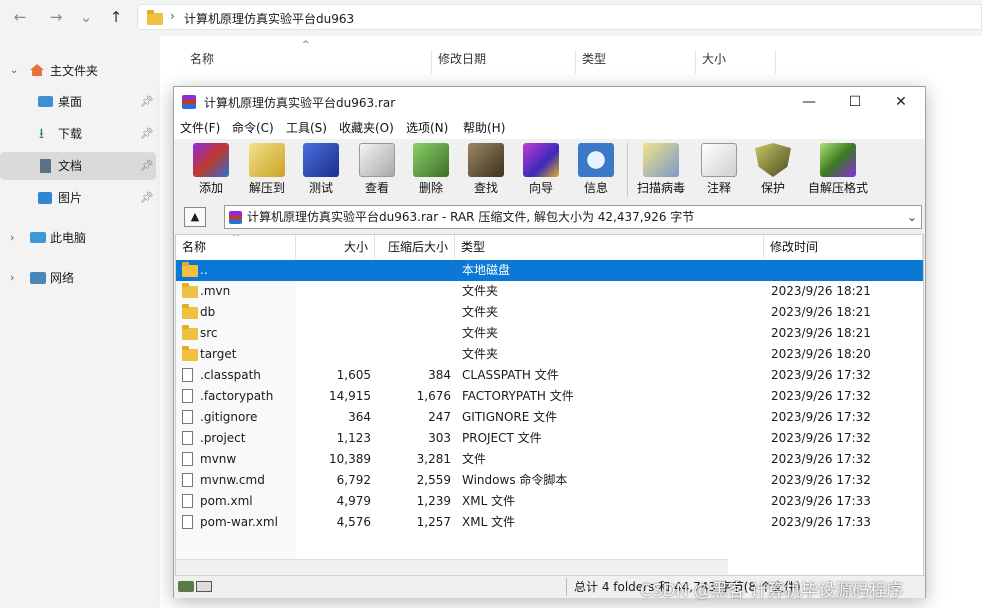  What do you see at coordinates (484, 127) in the screenshot?
I see `menu-help: 帮助(H)` at bounding box center [484, 127].